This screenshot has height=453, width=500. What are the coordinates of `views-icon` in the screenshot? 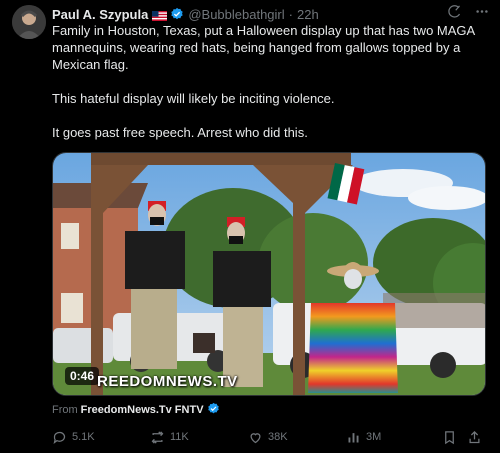 It's located at (353, 437).